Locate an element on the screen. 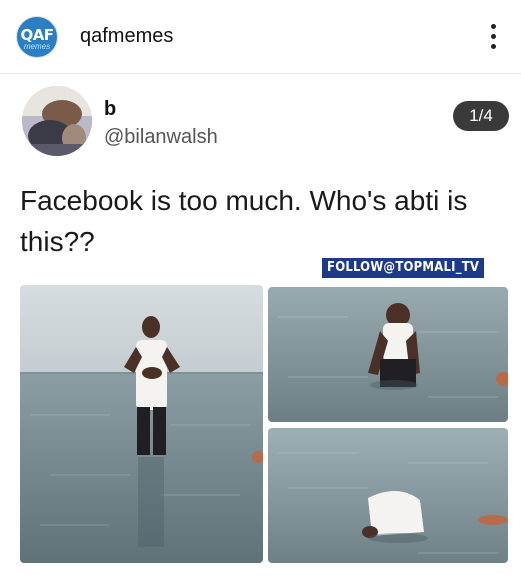 The width and height of the screenshot is (521, 575). tweet-author-name: b is located at coordinates (110, 109).